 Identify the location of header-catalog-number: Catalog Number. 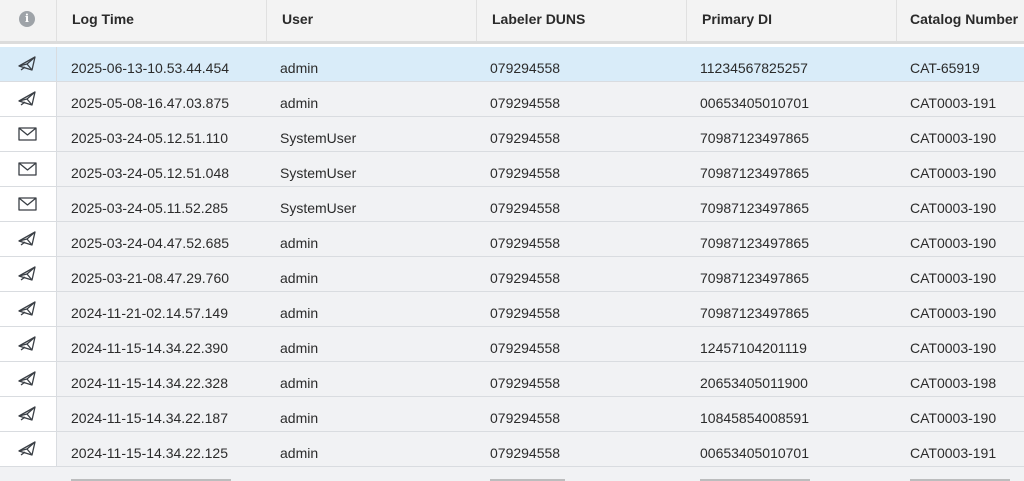
(960, 20).